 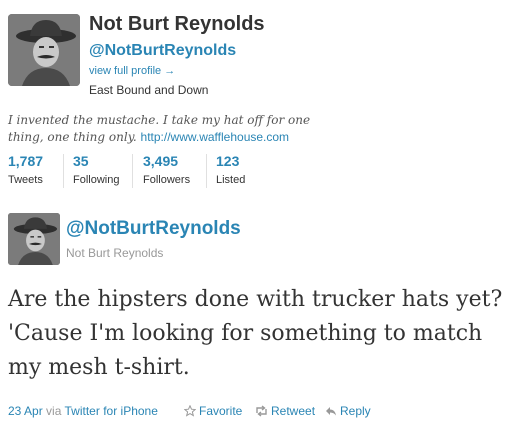 I want to click on reply-button: Reply, so click(x=348, y=411).